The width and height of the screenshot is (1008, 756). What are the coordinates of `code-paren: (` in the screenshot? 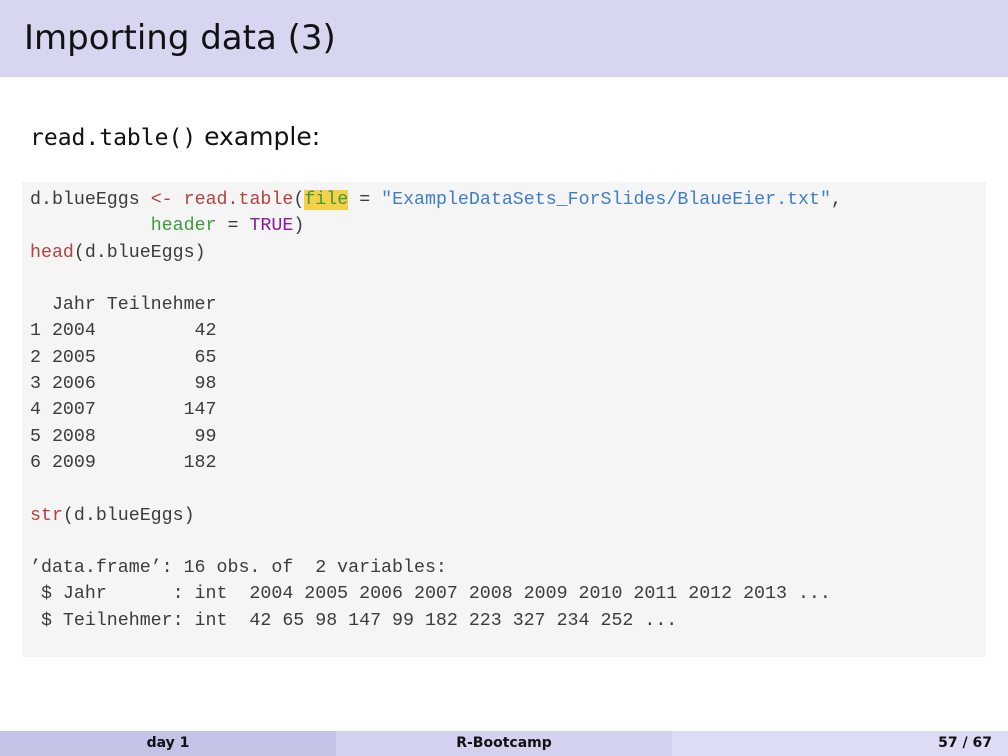 It's located at (299, 200).